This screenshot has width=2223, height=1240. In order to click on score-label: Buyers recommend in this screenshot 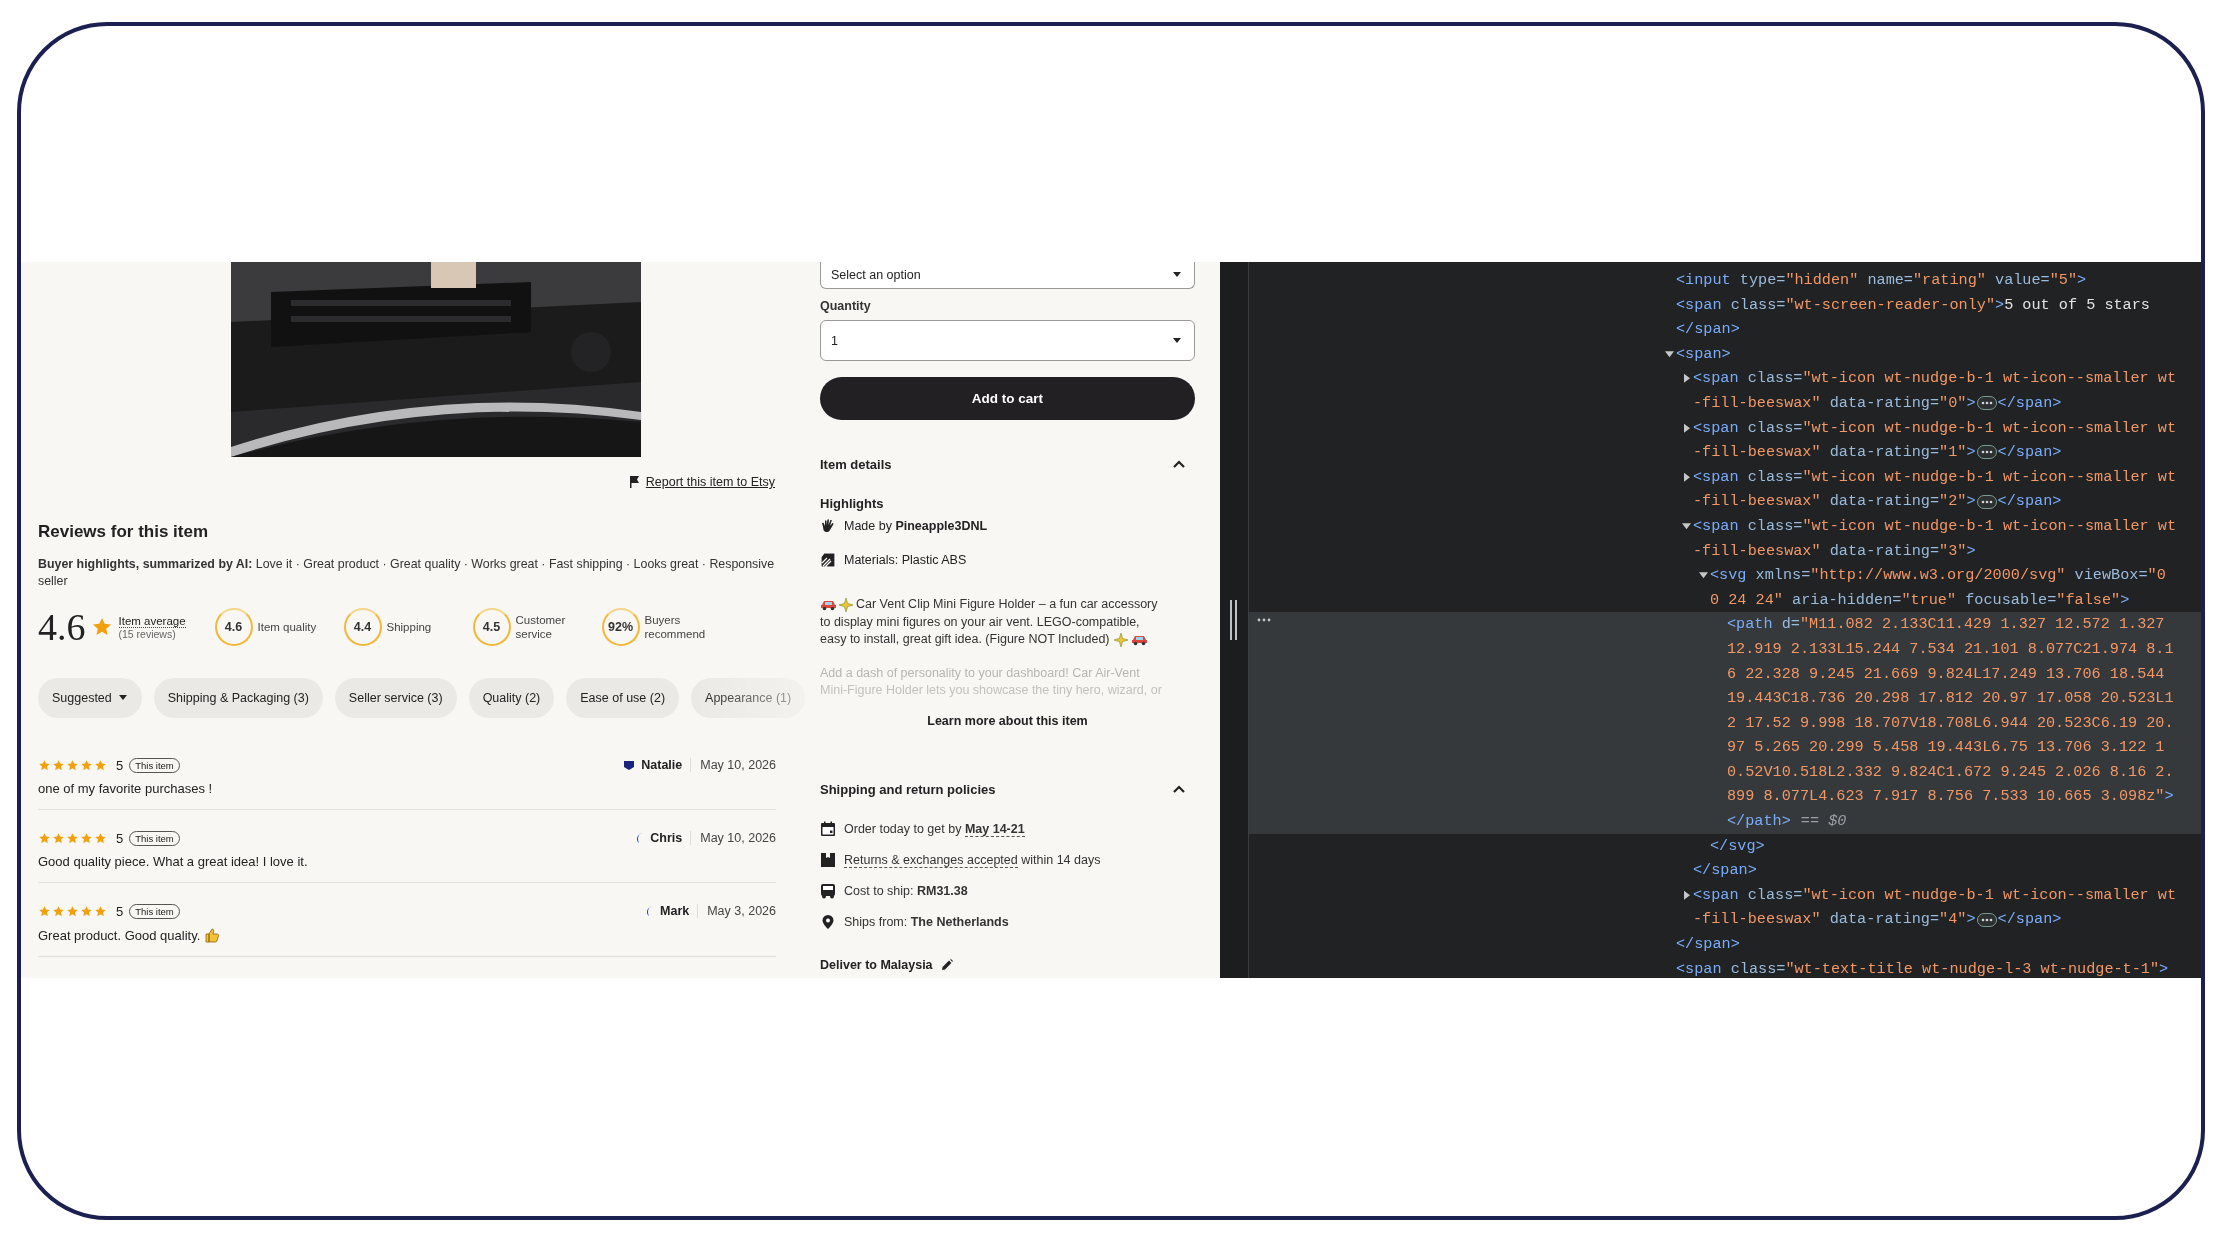, I will do `click(675, 627)`.